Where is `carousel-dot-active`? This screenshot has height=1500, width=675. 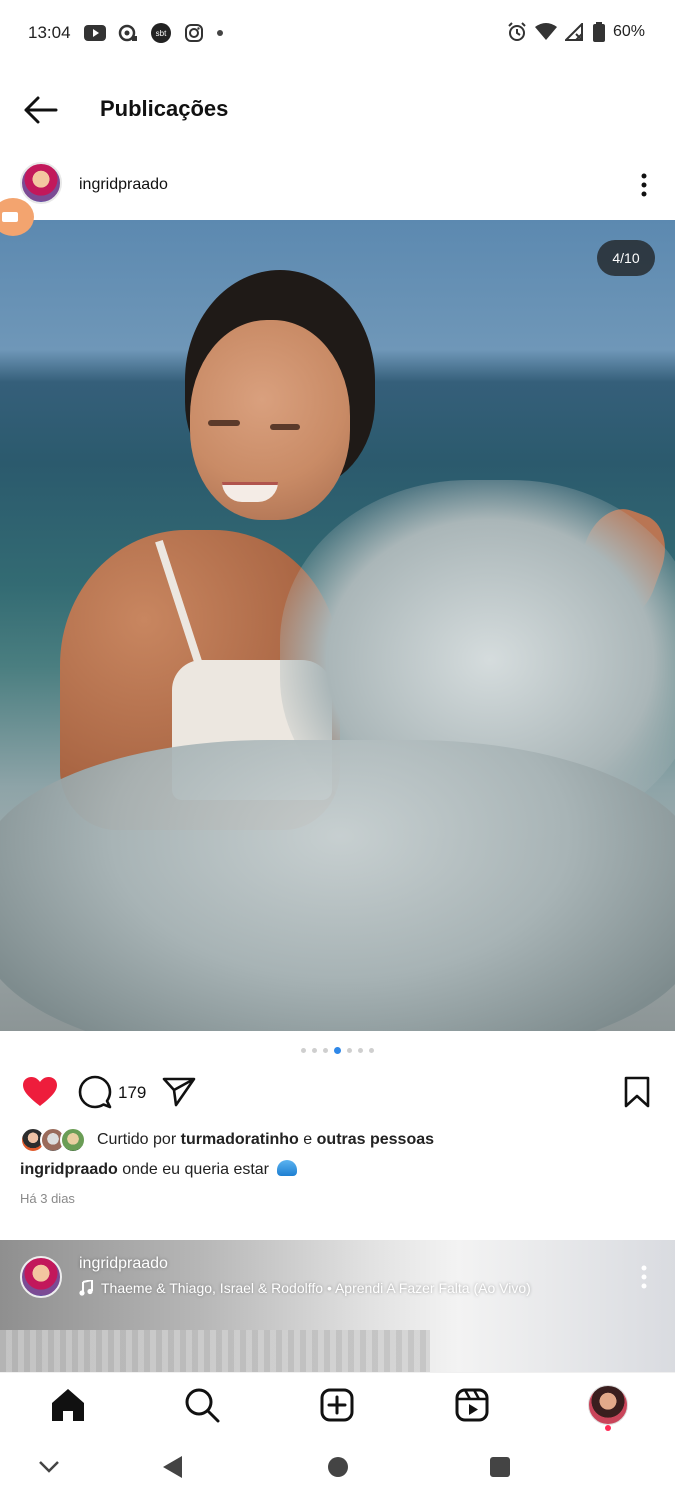
carousel-dot-active is located at coordinates (337, 1050).